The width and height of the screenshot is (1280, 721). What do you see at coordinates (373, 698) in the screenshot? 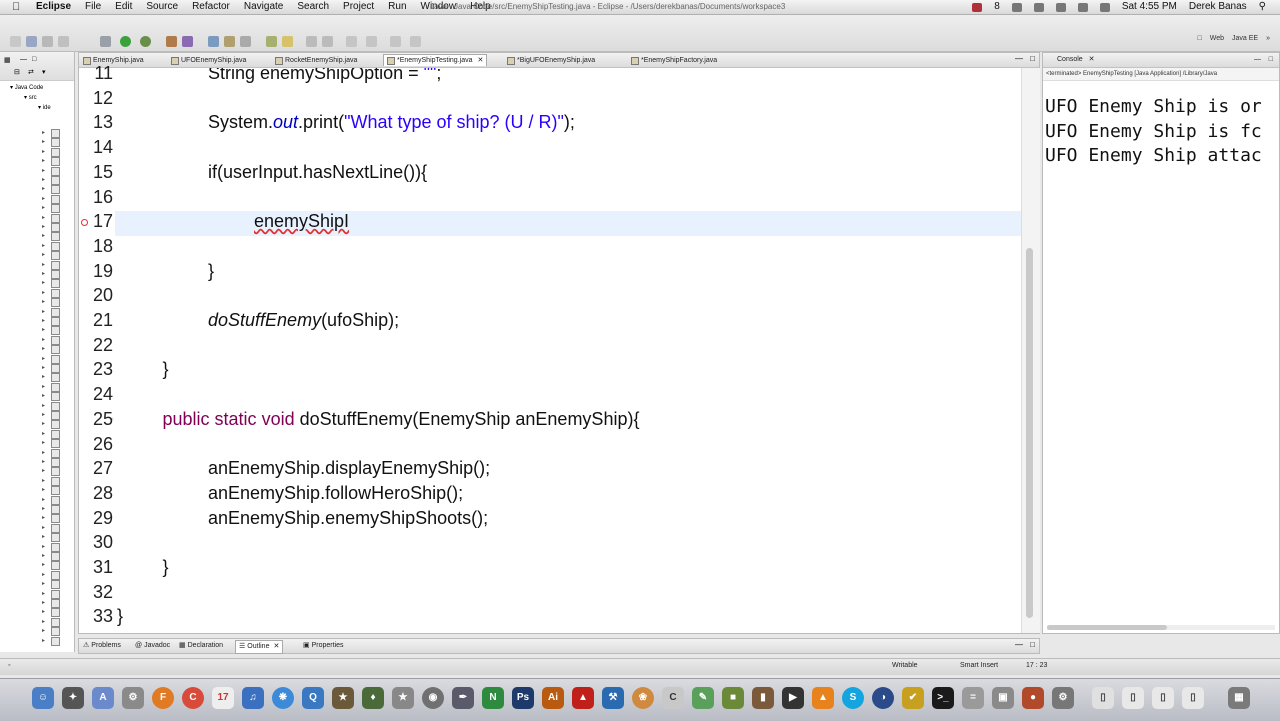
I see `game-icon: ♦` at bounding box center [373, 698].